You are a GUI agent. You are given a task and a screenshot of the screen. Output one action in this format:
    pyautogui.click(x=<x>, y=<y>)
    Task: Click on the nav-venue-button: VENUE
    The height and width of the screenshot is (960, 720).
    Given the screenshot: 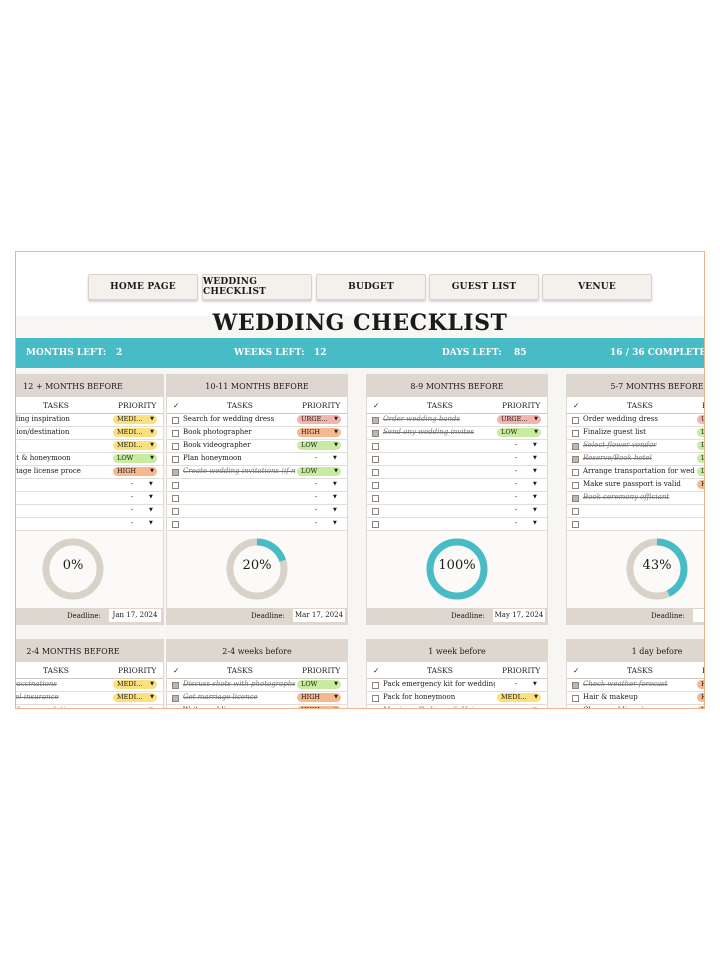 What is the action you would take?
    pyautogui.click(x=597, y=287)
    